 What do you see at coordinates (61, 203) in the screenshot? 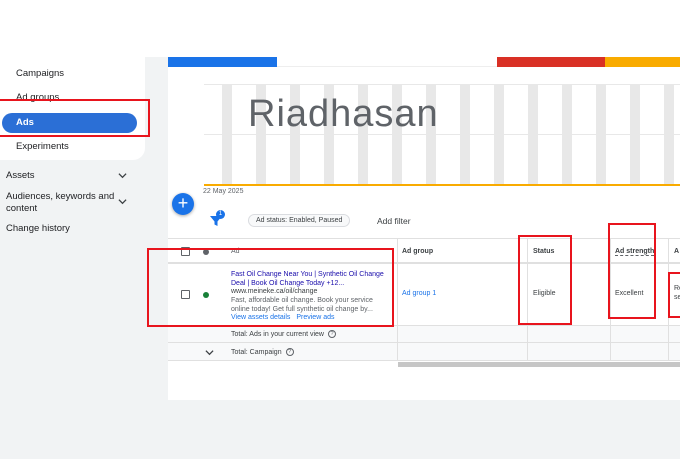
I see `sidebar-item-audiences: Audiences, keywords and content` at bounding box center [61, 203].